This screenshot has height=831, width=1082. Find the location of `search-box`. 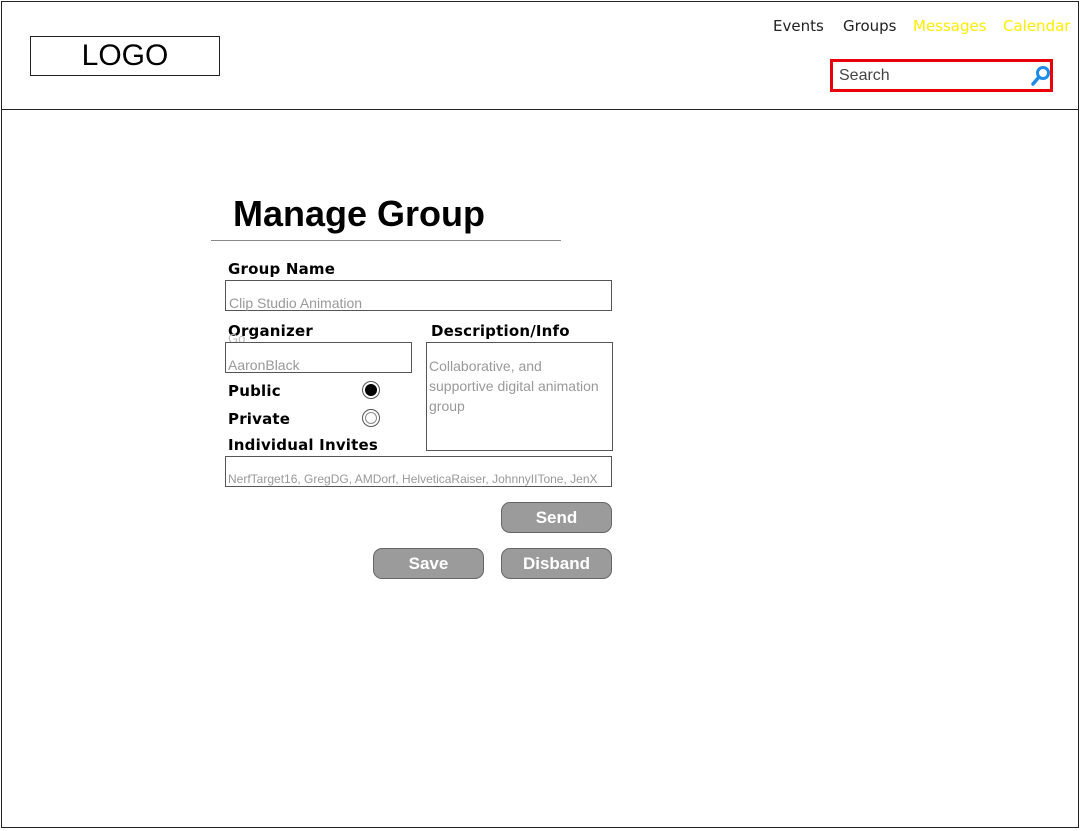

search-box is located at coordinates (941, 75).